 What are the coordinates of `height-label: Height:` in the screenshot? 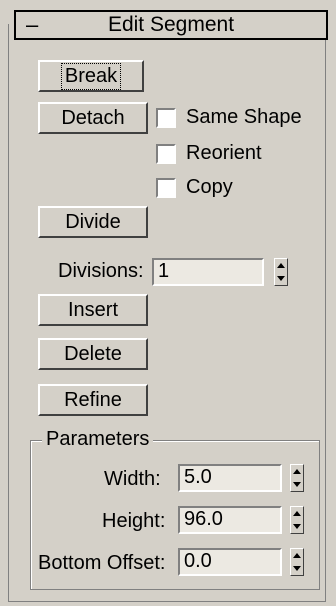 It's located at (134, 521).